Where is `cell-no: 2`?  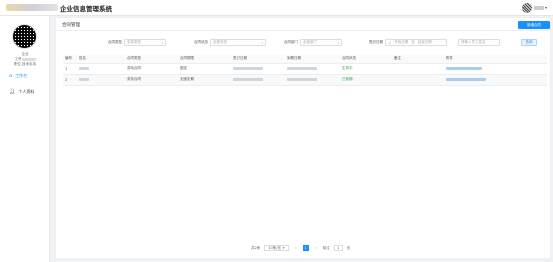 cell-no: 2 is located at coordinates (70, 80).